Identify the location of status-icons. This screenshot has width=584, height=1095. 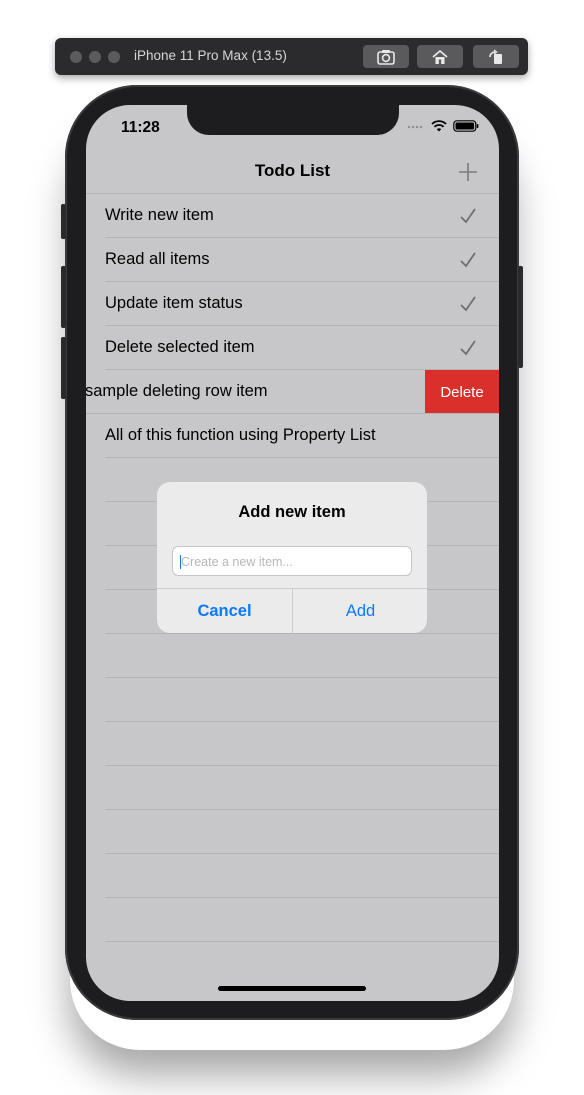
(443, 126).